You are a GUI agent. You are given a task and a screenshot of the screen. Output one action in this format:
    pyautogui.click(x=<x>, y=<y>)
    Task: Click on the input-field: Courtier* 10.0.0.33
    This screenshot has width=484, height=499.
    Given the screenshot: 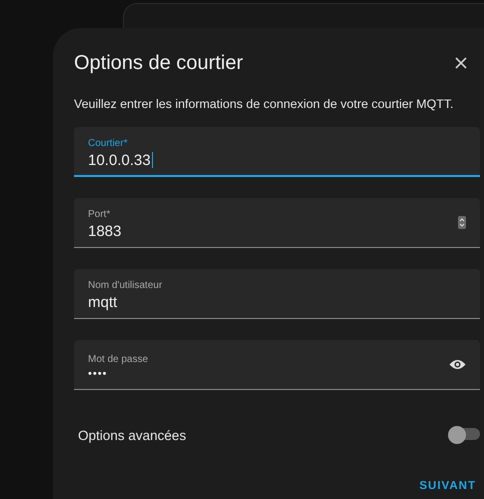 What is the action you would take?
    pyautogui.click(x=277, y=152)
    